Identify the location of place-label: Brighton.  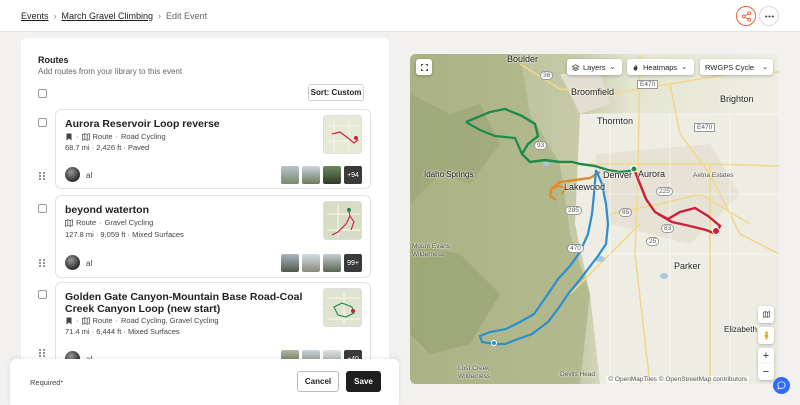
(737, 99).